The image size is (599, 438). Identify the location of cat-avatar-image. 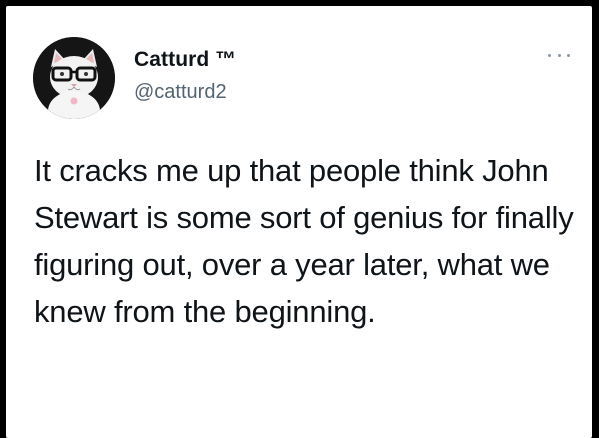
(74, 78).